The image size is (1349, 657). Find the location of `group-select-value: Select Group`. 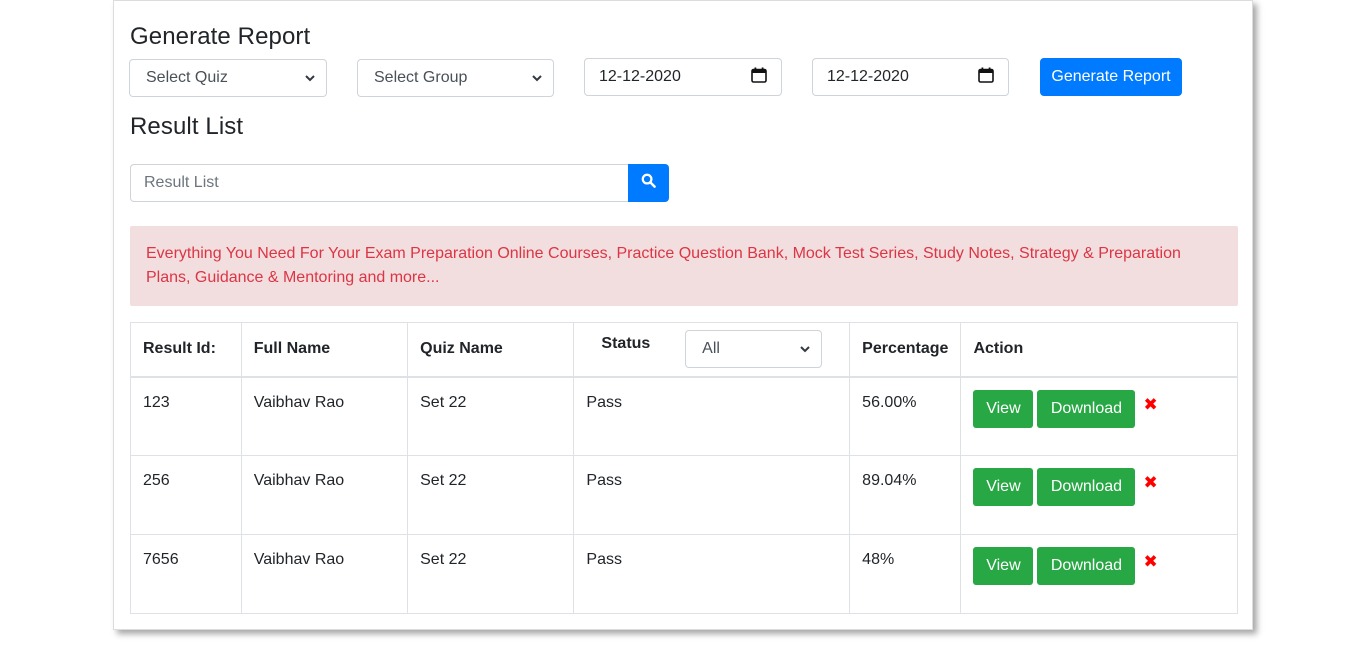

group-select-value: Select Group is located at coordinates (421, 77).